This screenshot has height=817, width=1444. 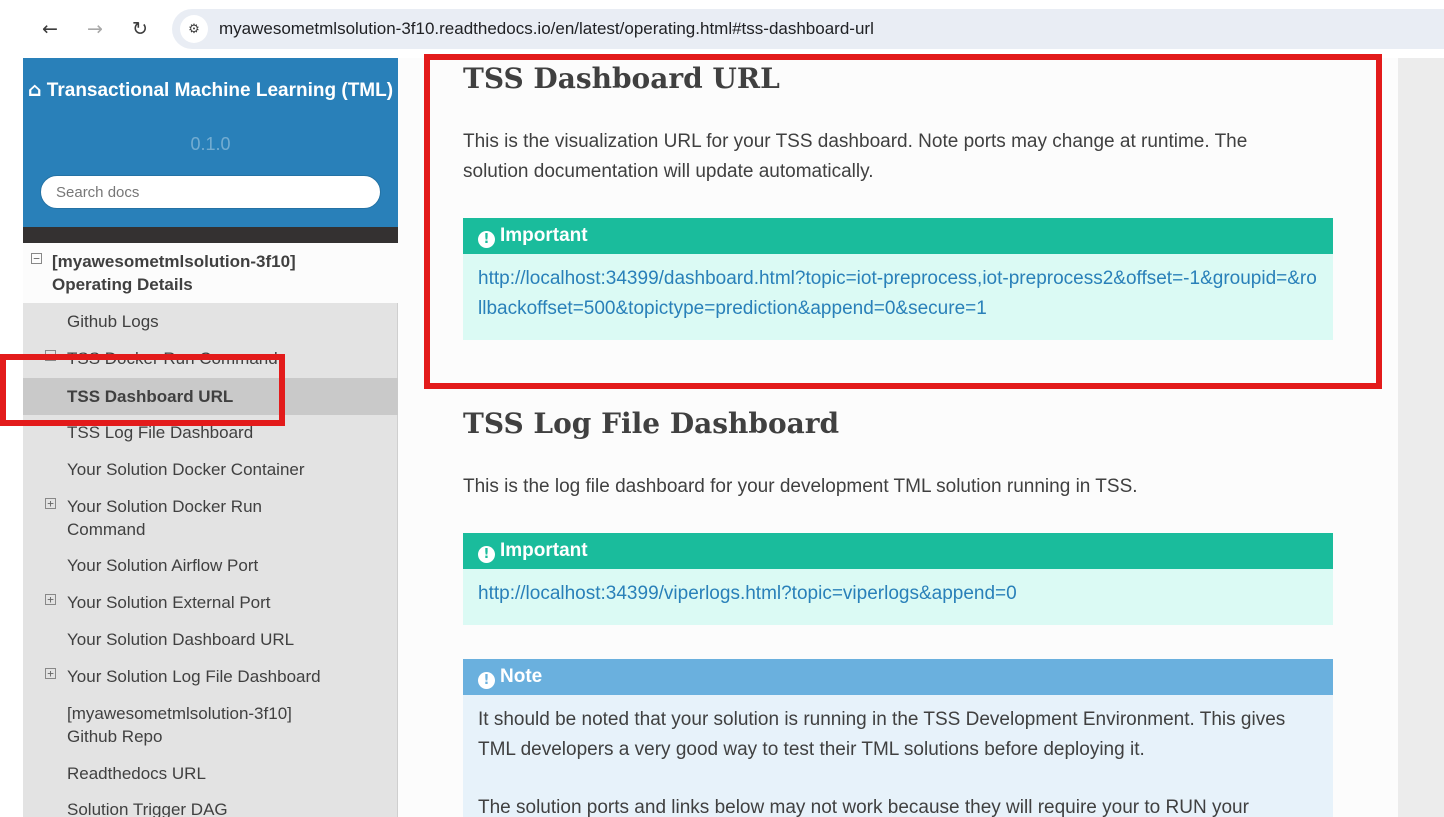 What do you see at coordinates (172, 358) in the screenshot?
I see `sidebar-item-label: TSS Docker Run Command` at bounding box center [172, 358].